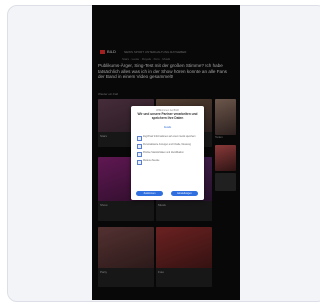 The height and width of the screenshot is (302, 320). Describe the element at coordinates (163, 153) in the screenshot. I see `option-label: Präzise Standortdaten und Identifikation` at that location.